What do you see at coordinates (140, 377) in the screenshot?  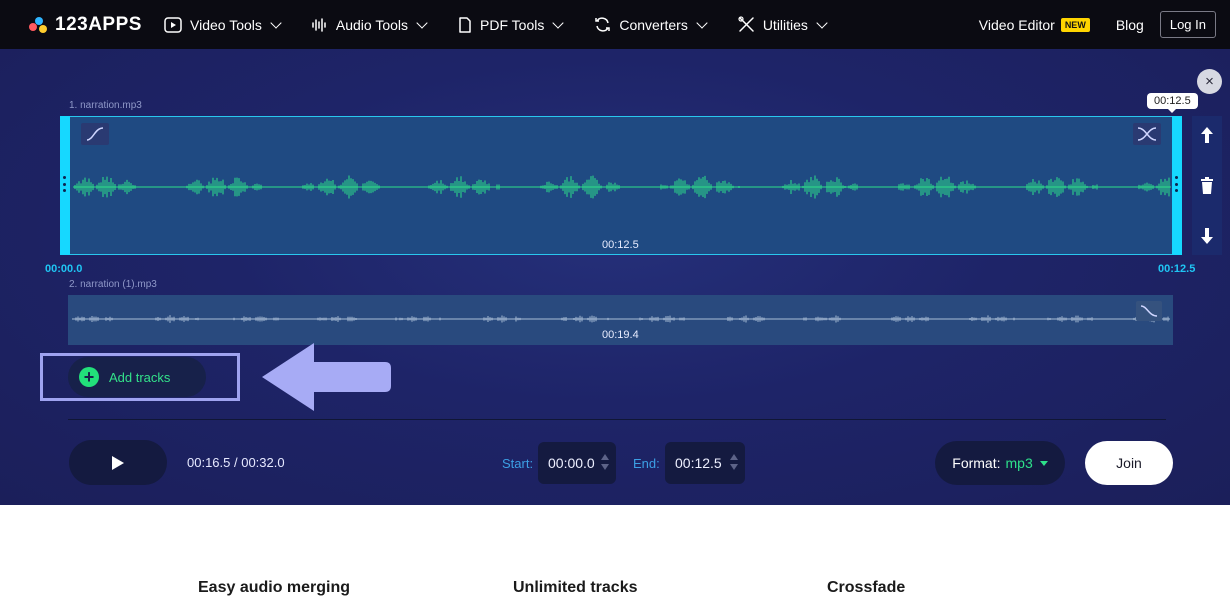 I see `add-tracks-label: Add tracks` at bounding box center [140, 377].